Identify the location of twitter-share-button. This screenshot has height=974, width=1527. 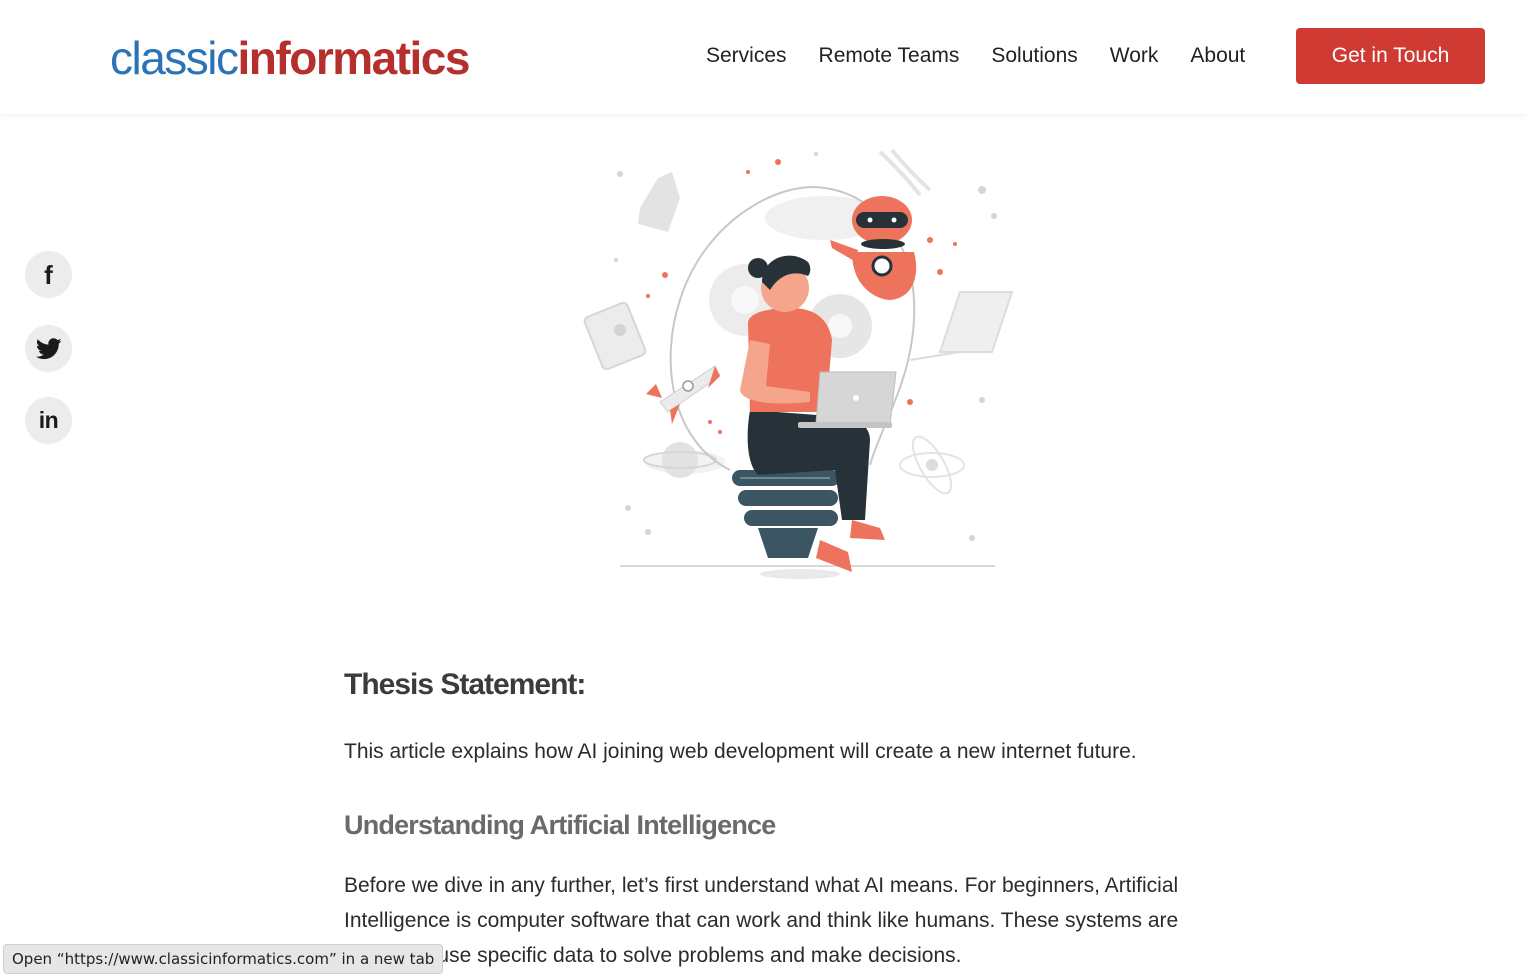
(48, 348).